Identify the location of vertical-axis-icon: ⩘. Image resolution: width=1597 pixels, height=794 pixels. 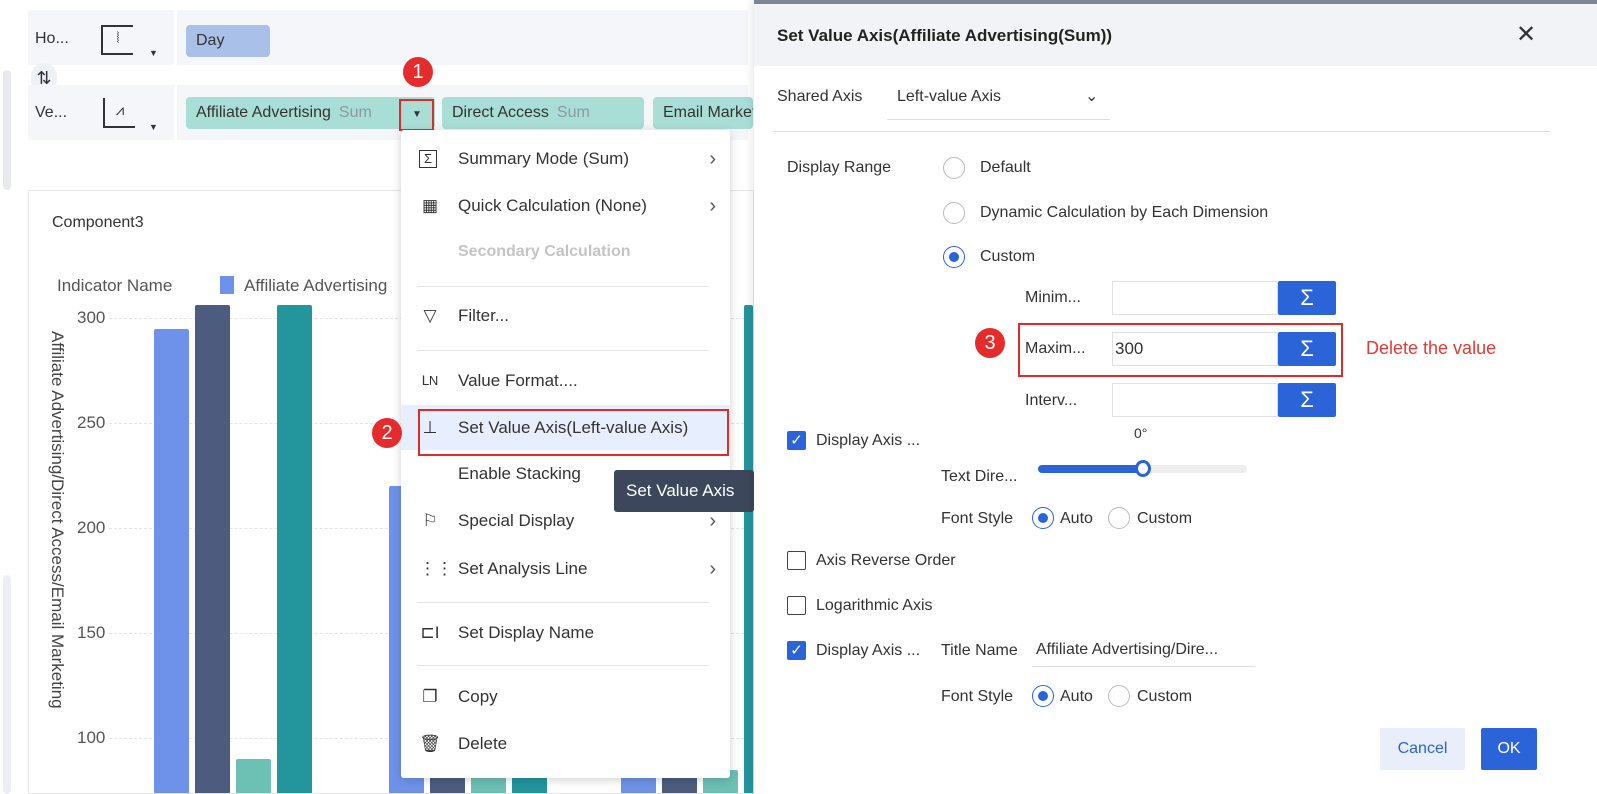
(119, 113).